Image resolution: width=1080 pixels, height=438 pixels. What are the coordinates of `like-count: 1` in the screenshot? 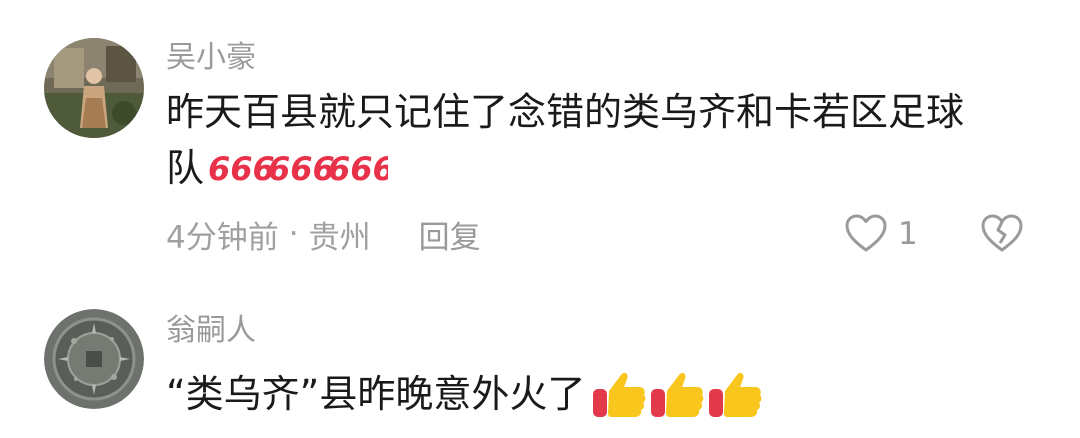 It's located at (908, 234).